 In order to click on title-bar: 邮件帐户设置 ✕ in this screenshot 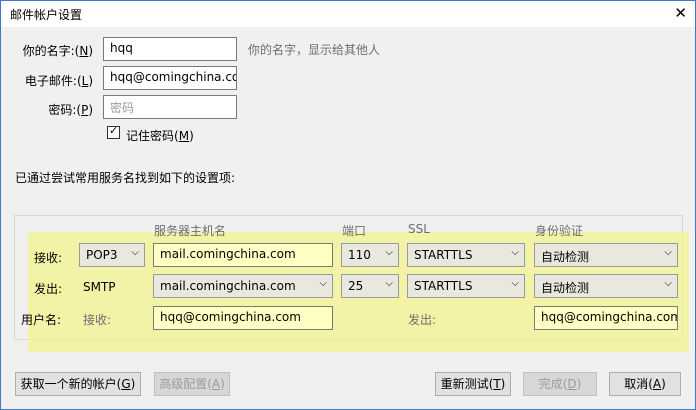, I will do `click(348, 14)`.